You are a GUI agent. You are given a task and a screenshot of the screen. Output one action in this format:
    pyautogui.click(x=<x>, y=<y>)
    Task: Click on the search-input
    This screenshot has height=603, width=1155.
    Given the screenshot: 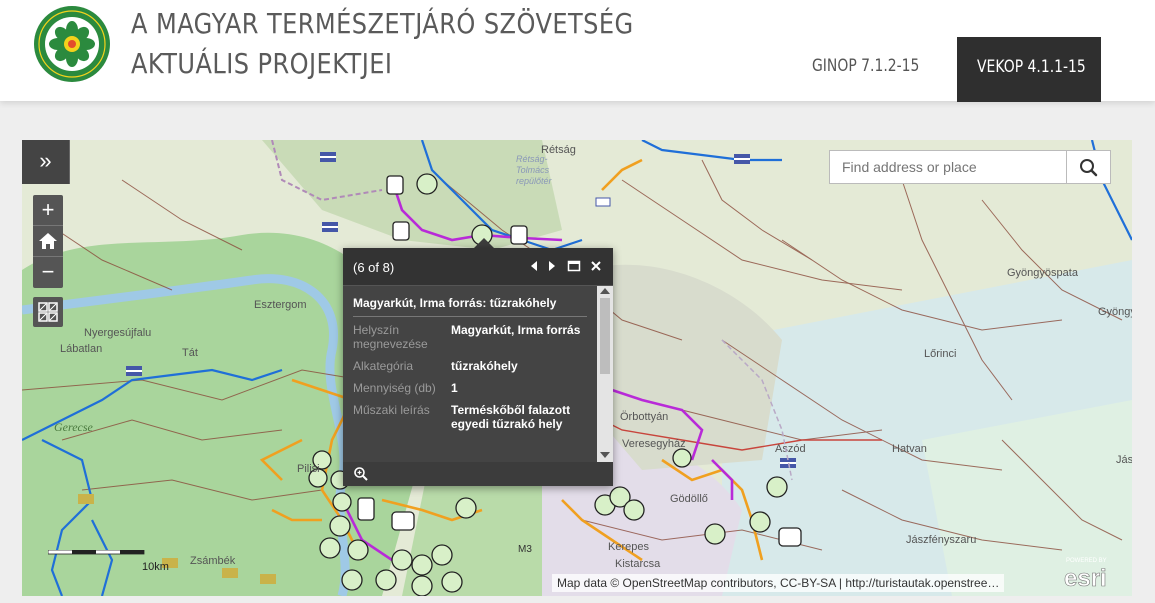 What is the action you would take?
    pyautogui.click(x=948, y=167)
    